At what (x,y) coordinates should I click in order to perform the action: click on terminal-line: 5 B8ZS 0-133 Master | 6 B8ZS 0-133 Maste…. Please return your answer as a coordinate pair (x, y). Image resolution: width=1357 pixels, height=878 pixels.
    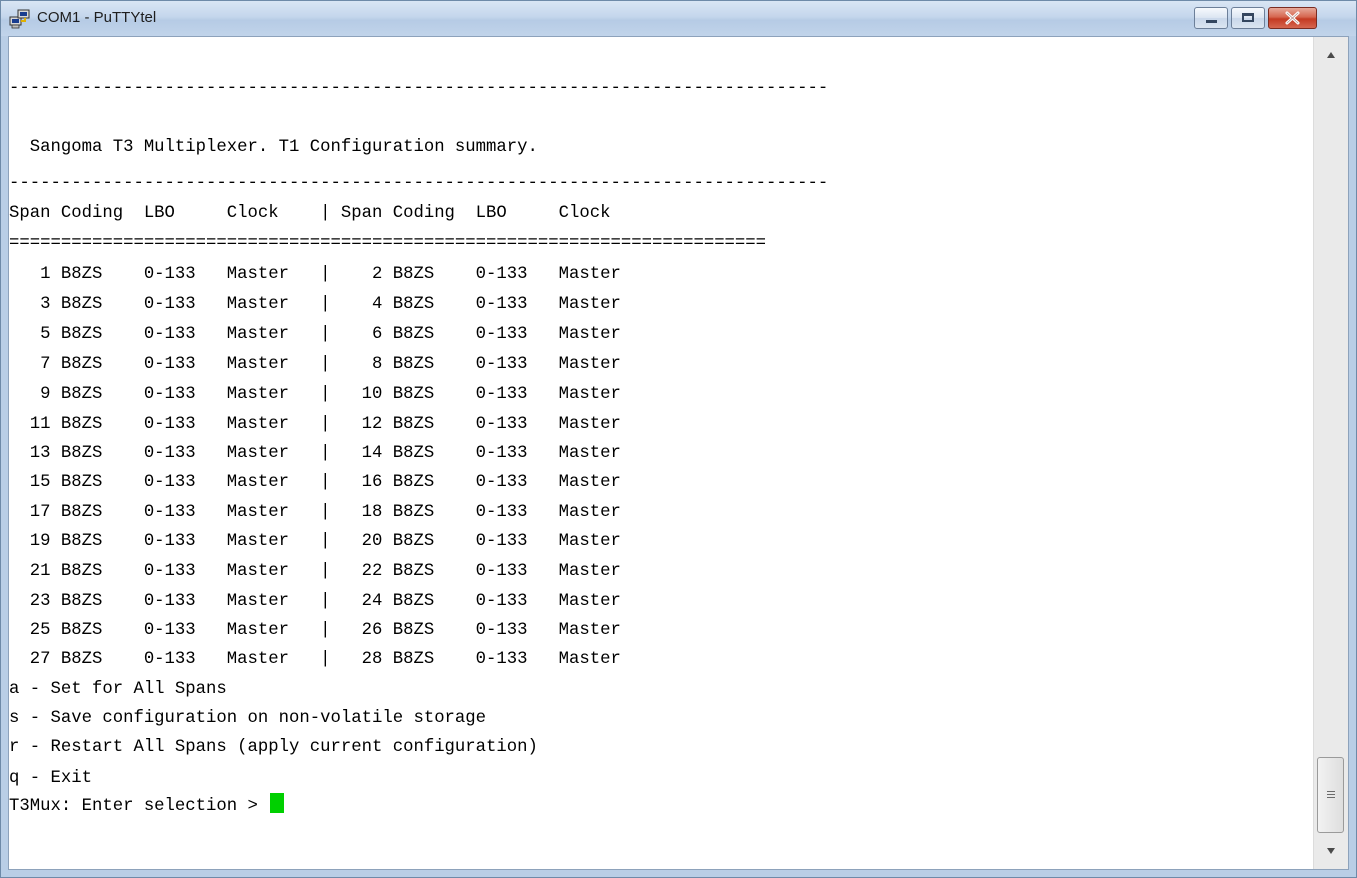
    Looking at the image, I should click on (315, 334).